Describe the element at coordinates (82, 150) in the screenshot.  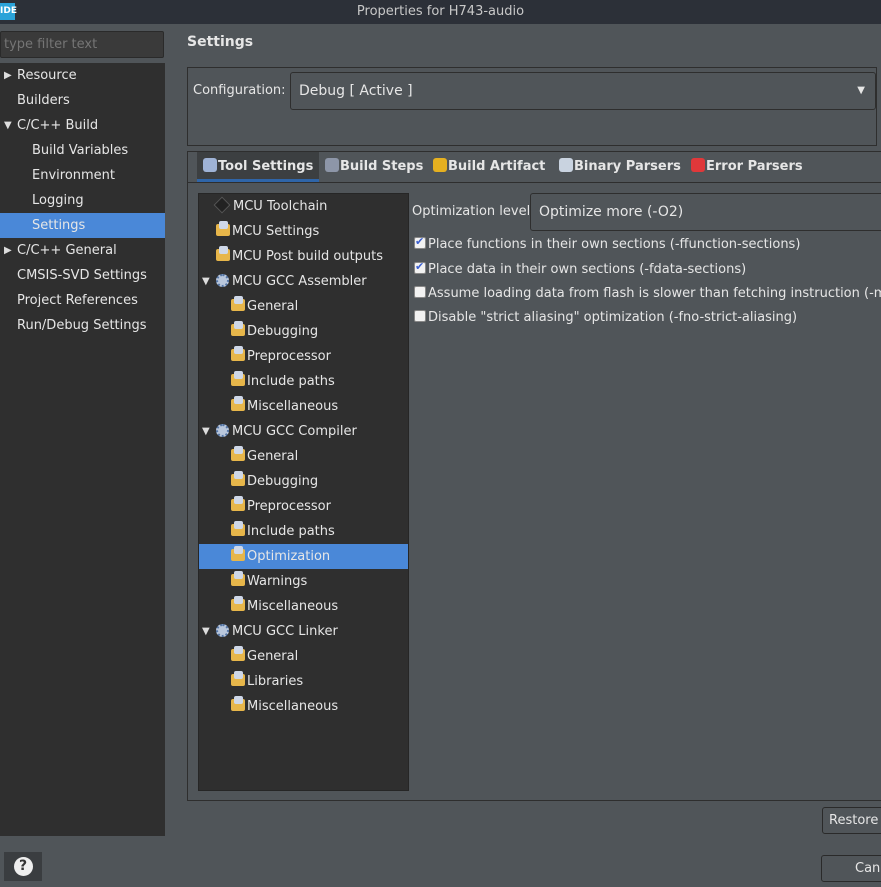
I see `nav-item: Build Variables` at that location.